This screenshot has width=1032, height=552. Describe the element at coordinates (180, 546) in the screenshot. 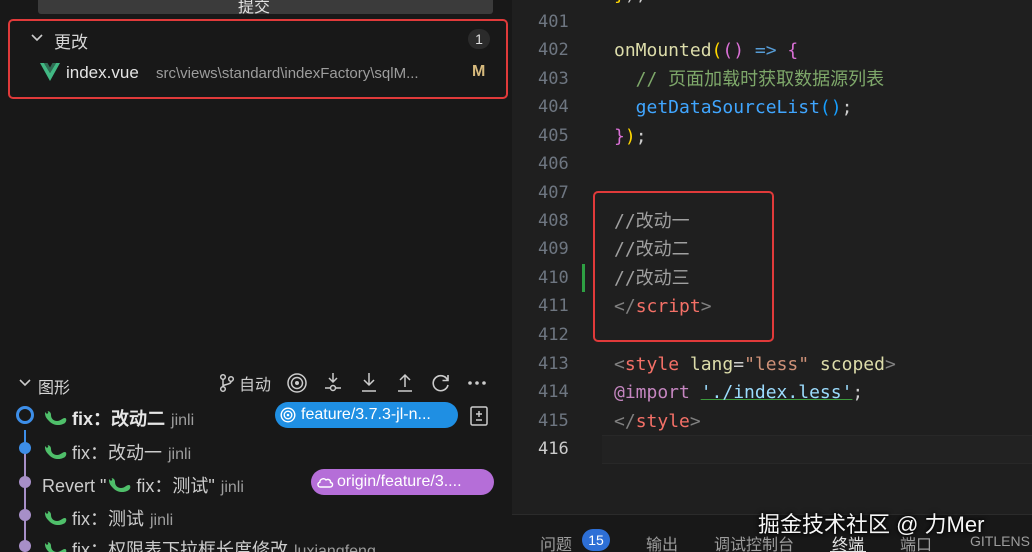

I see `commit-message: fix：权限表下拉框长度修改` at that location.